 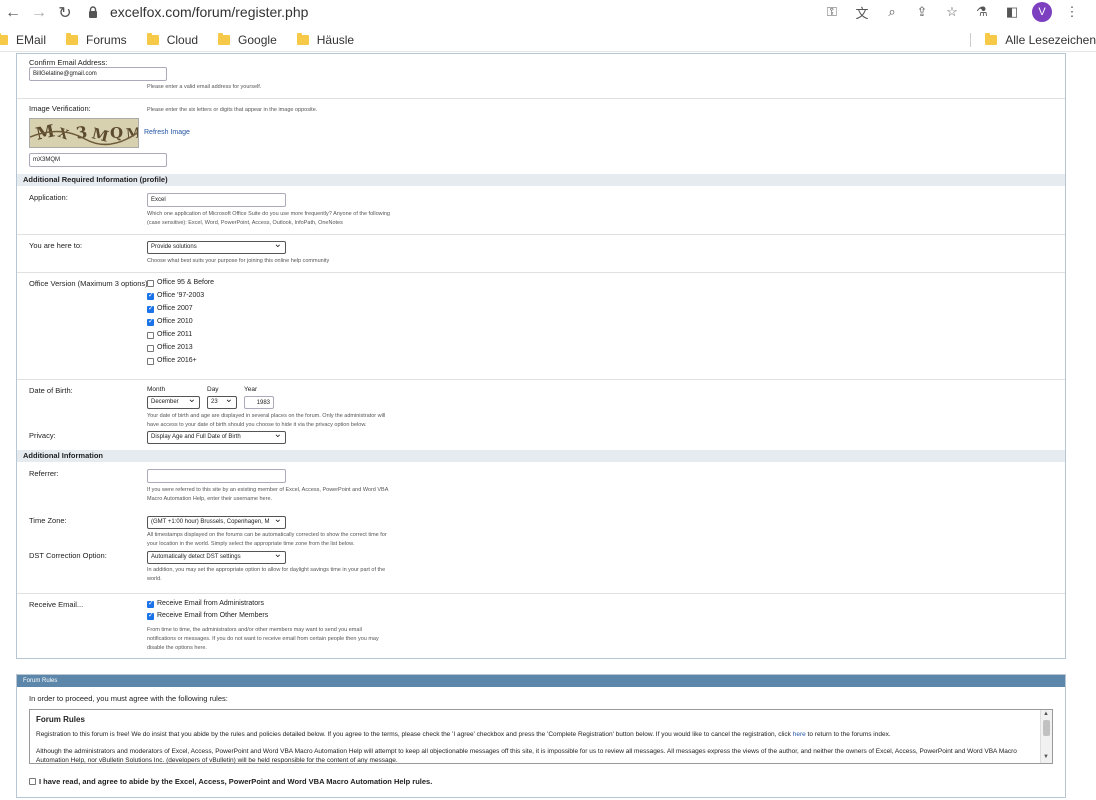 I want to click on captcha-noise, so click(x=84, y=138).